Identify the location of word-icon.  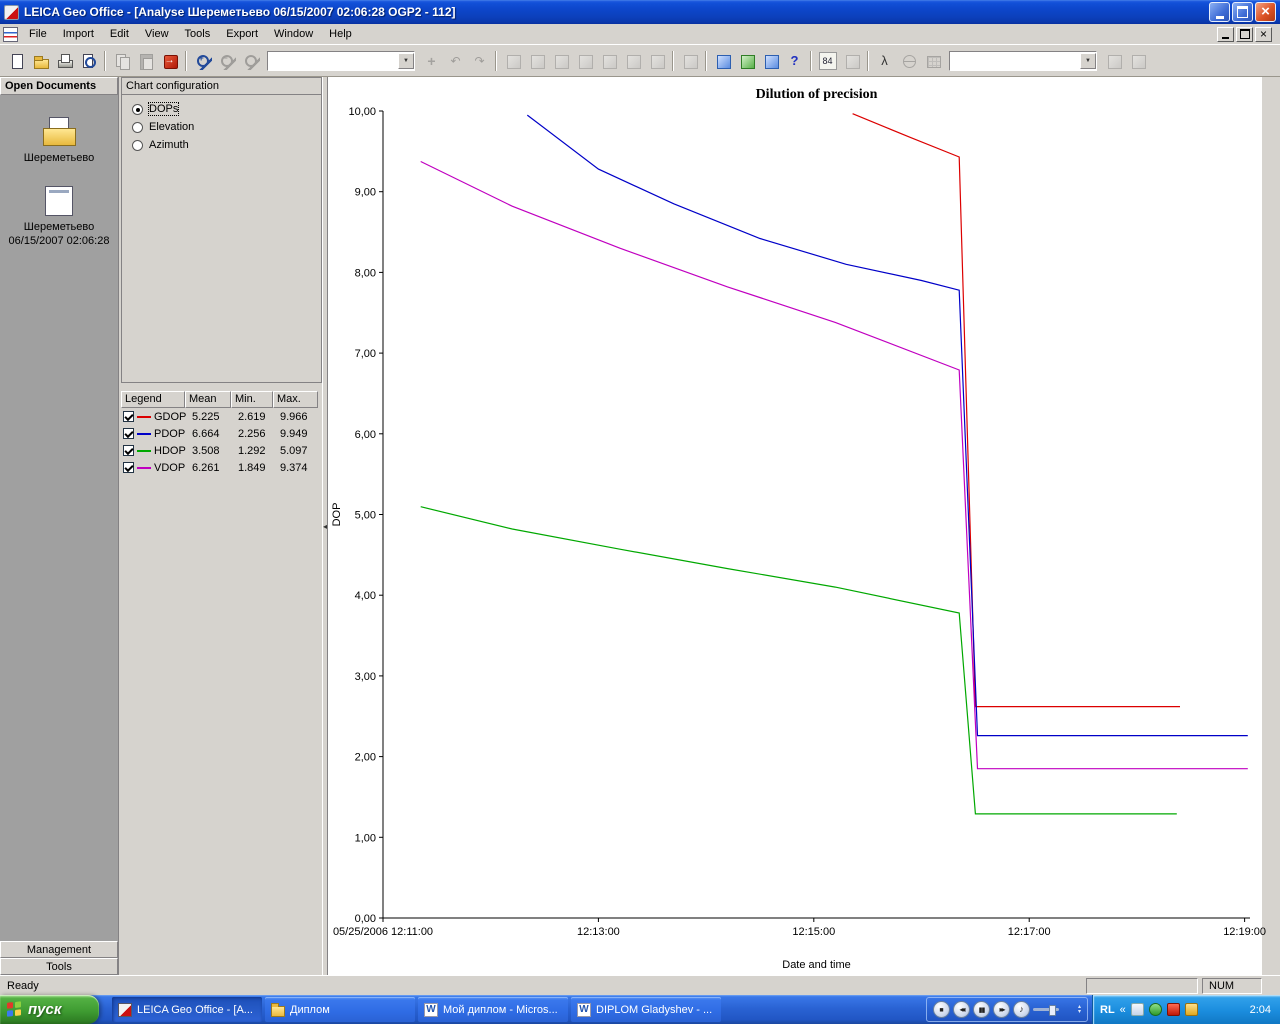
(584, 1009).